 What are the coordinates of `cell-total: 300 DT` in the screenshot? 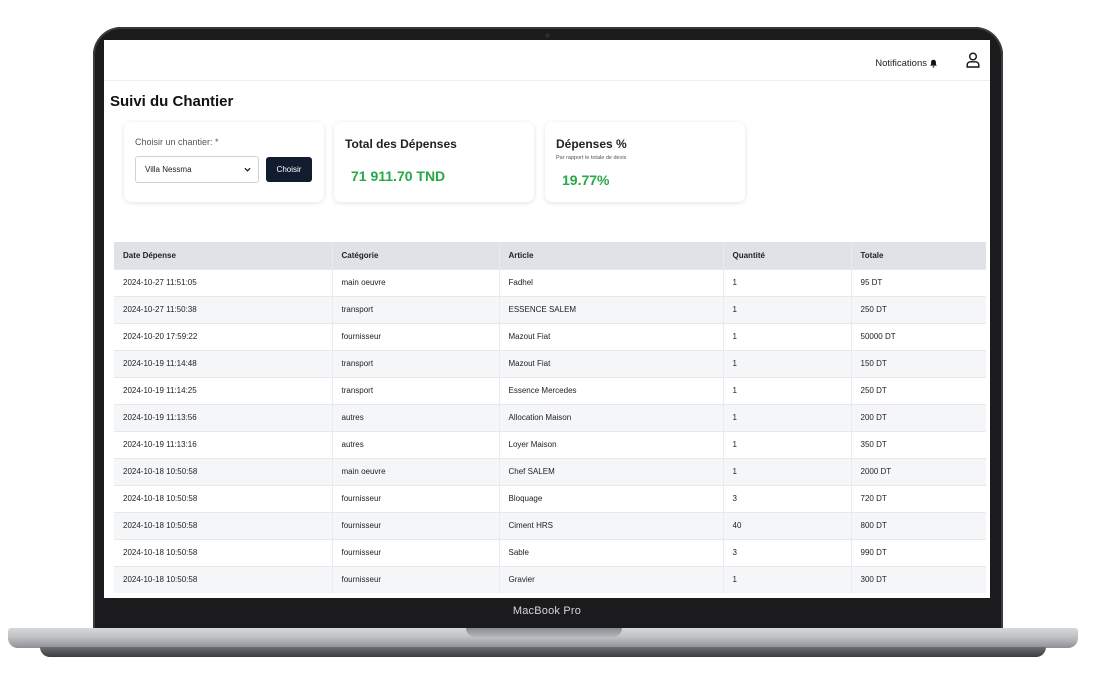 It's located at (918, 579).